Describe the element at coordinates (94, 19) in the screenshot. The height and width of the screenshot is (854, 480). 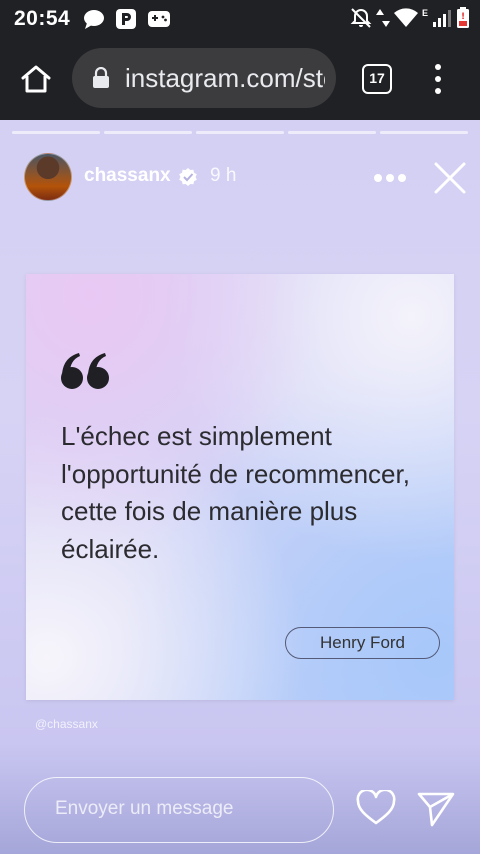
I see `chat-bubble-icon` at that location.